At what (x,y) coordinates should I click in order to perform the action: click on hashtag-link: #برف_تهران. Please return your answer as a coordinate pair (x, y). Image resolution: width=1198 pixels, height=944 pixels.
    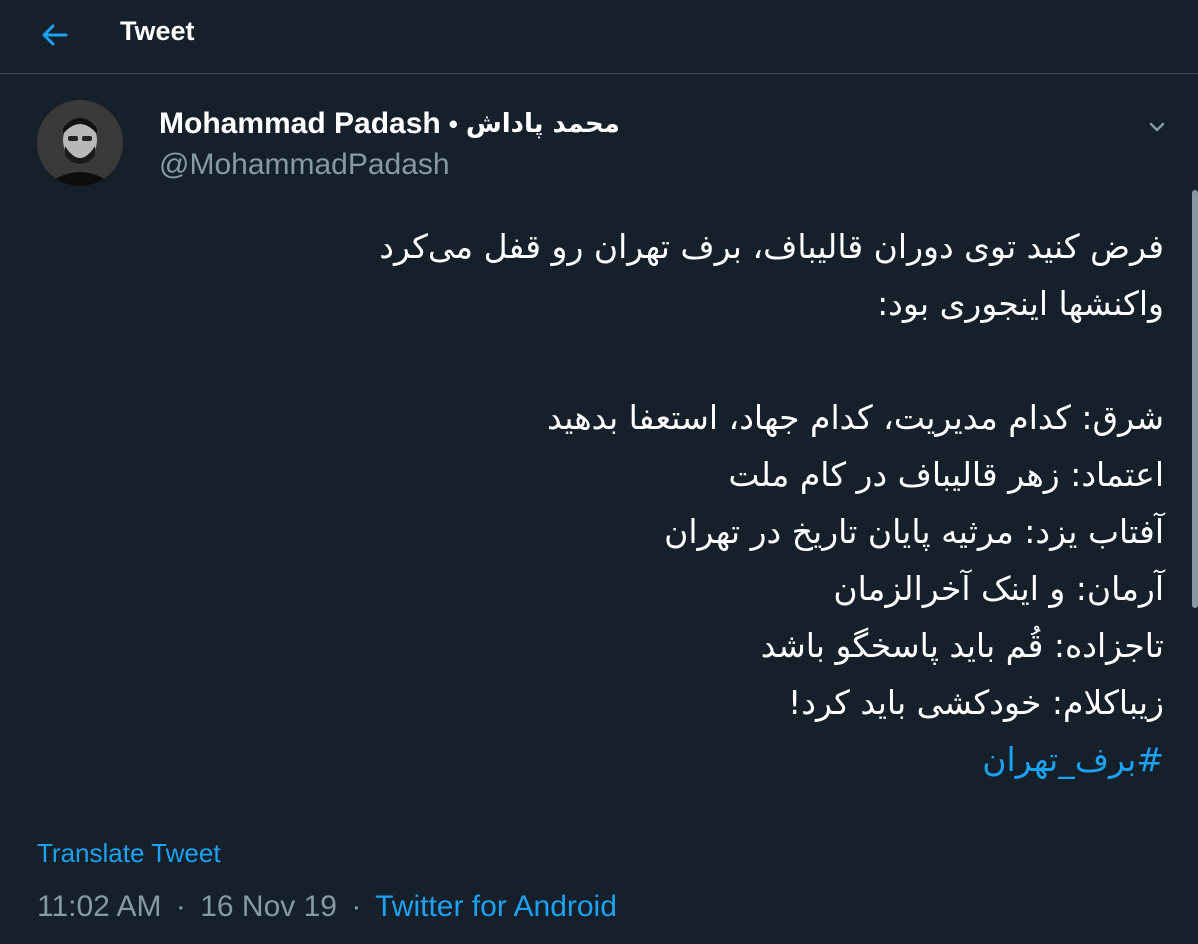
    Looking at the image, I should click on (1073, 759).